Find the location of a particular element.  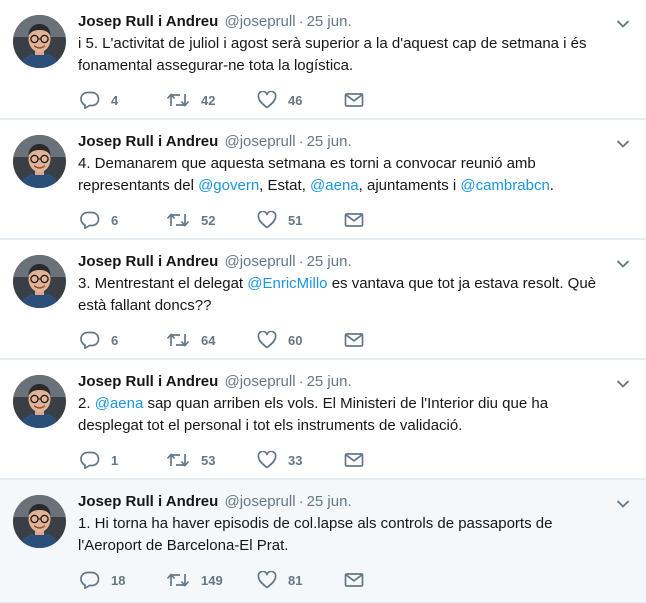

retweet-count: 42 is located at coordinates (208, 100).